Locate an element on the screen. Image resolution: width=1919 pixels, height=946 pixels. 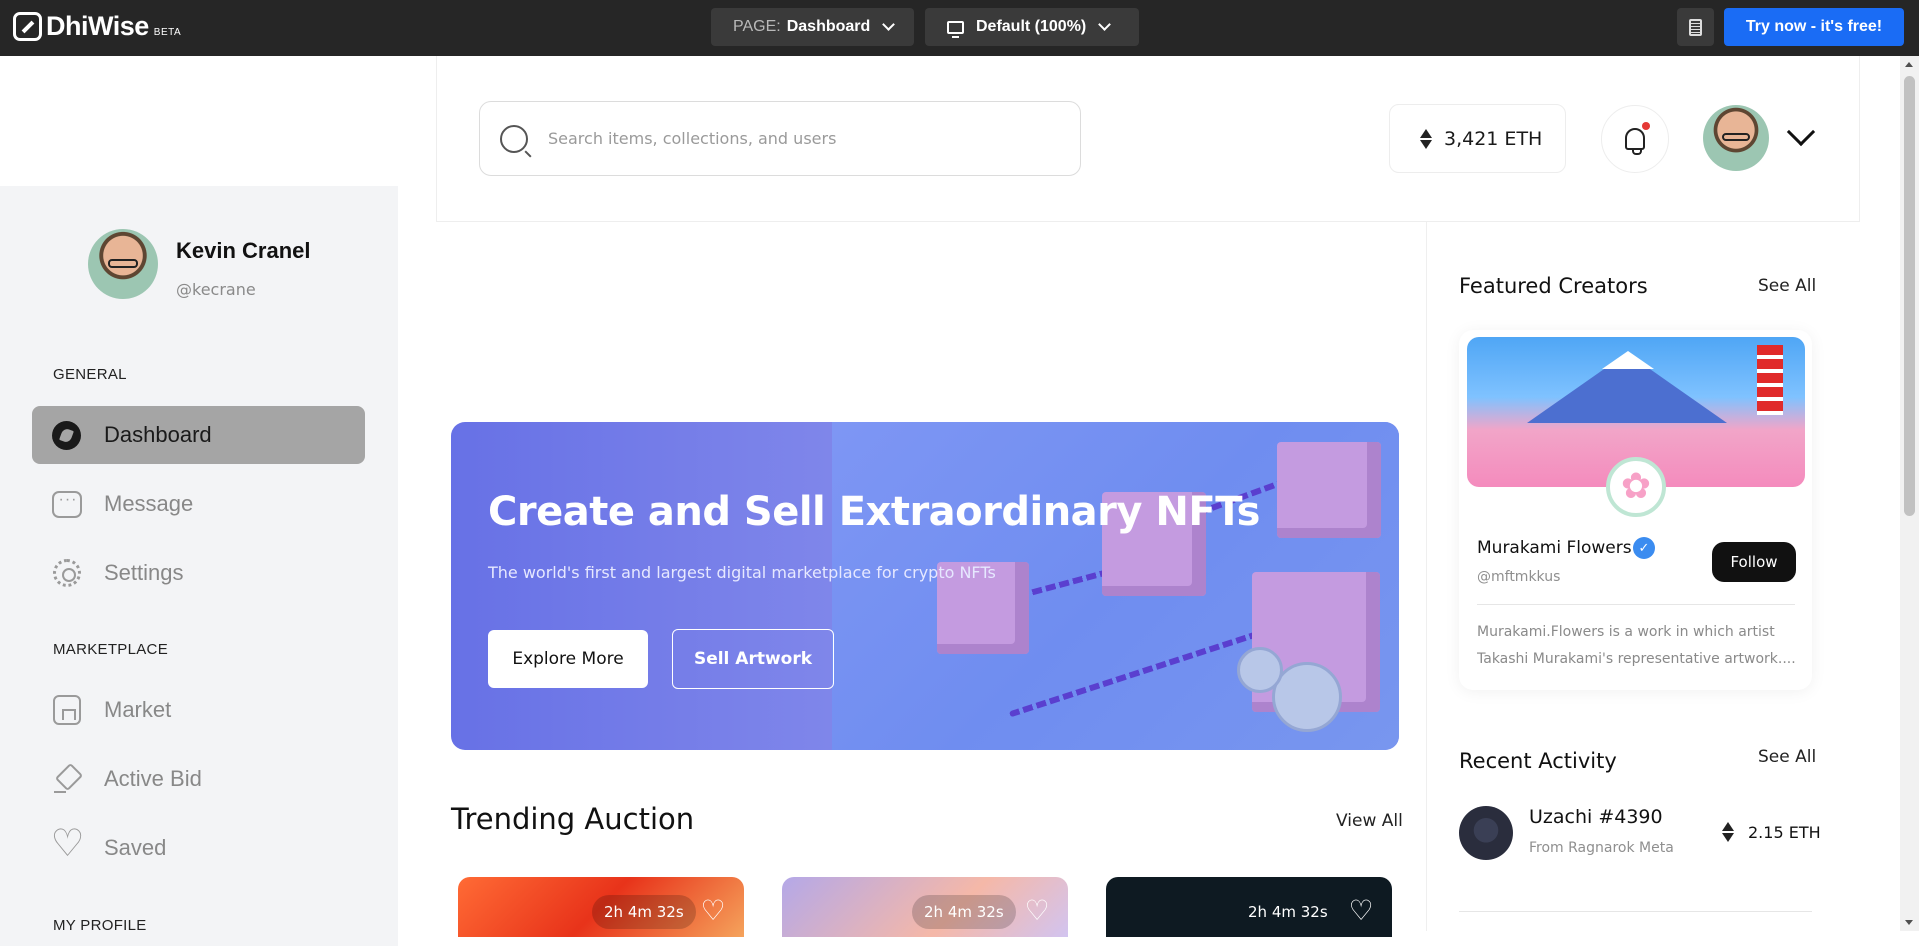
dhiwise-logo-icon is located at coordinates (27, 26).